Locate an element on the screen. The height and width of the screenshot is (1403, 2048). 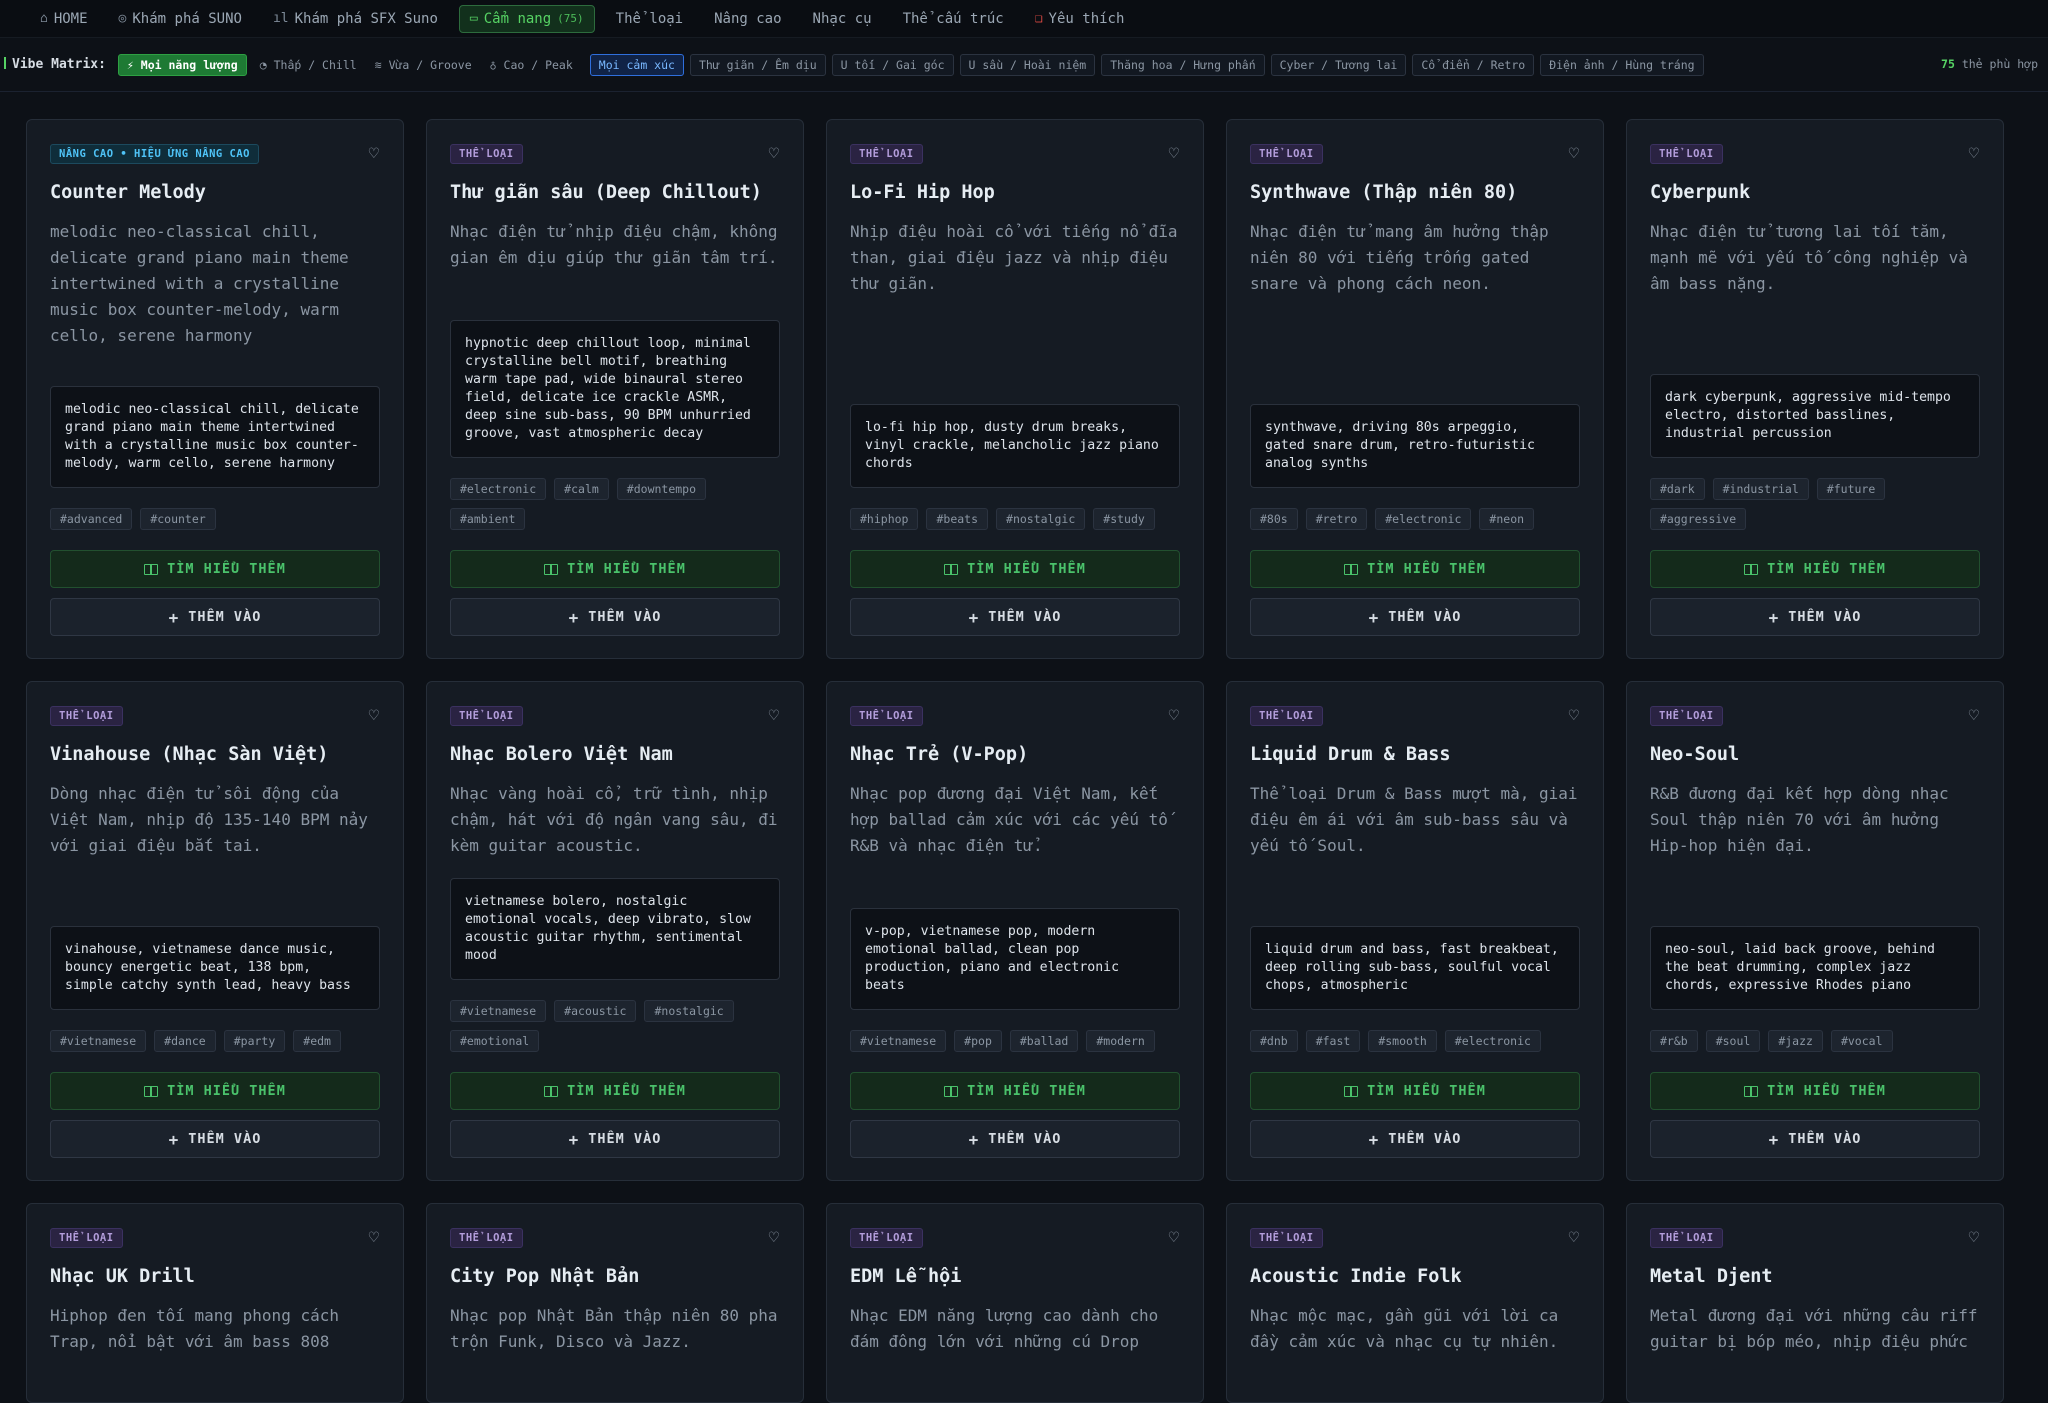
tag: #r&b is located at coordinates (1674, 1041).